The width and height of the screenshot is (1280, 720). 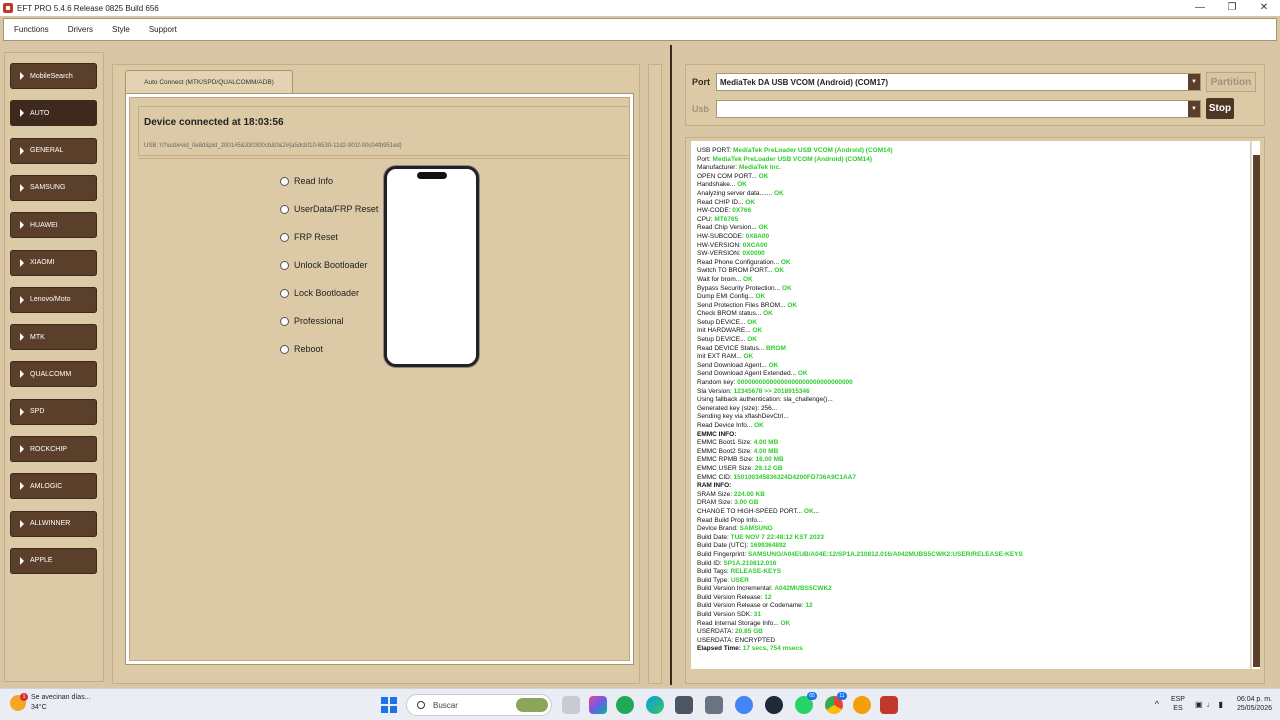 I want to click on tray-status-icons: ▣♩▮, so click(x=1211, y=704).